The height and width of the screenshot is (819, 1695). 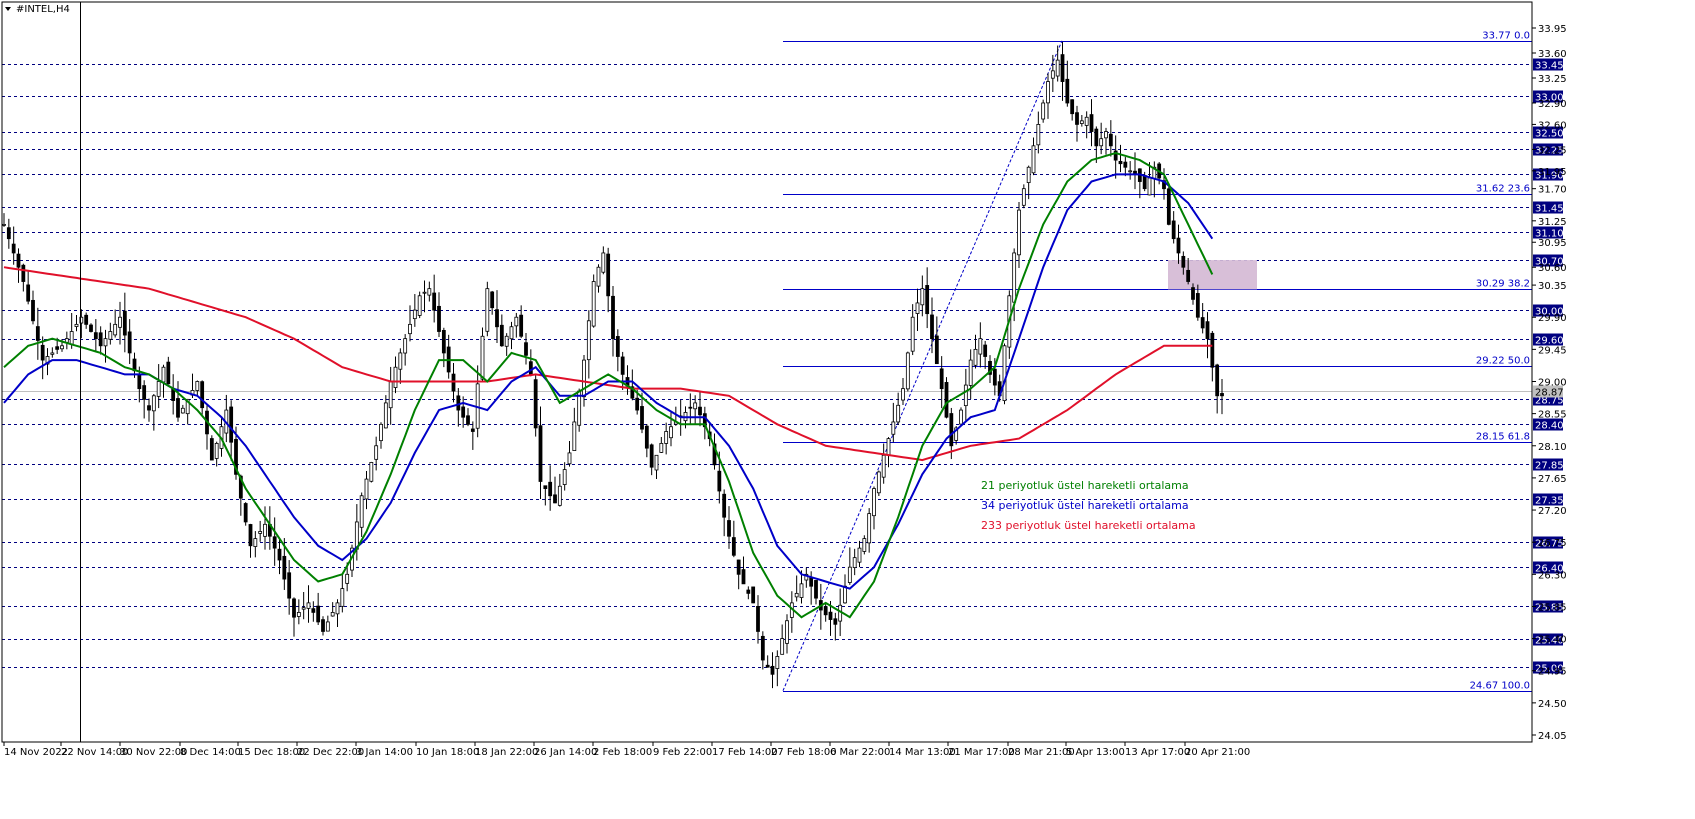 What do you see at coordinates (1552, 640) in the screenshot?
I see `price-tick-label: 25.40` at bounding box center [1552, 640].